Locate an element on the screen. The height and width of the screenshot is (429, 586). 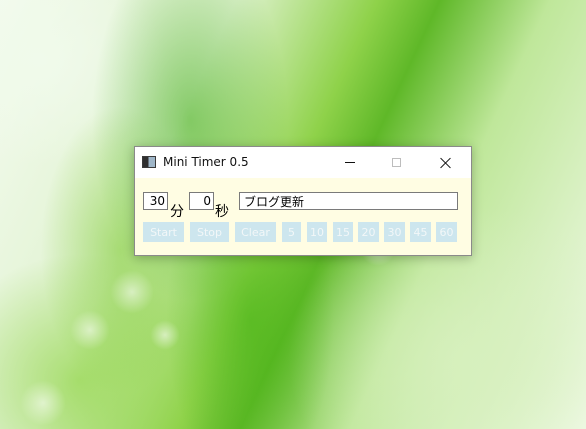
minutes-input is located at coordinates (155, 201).